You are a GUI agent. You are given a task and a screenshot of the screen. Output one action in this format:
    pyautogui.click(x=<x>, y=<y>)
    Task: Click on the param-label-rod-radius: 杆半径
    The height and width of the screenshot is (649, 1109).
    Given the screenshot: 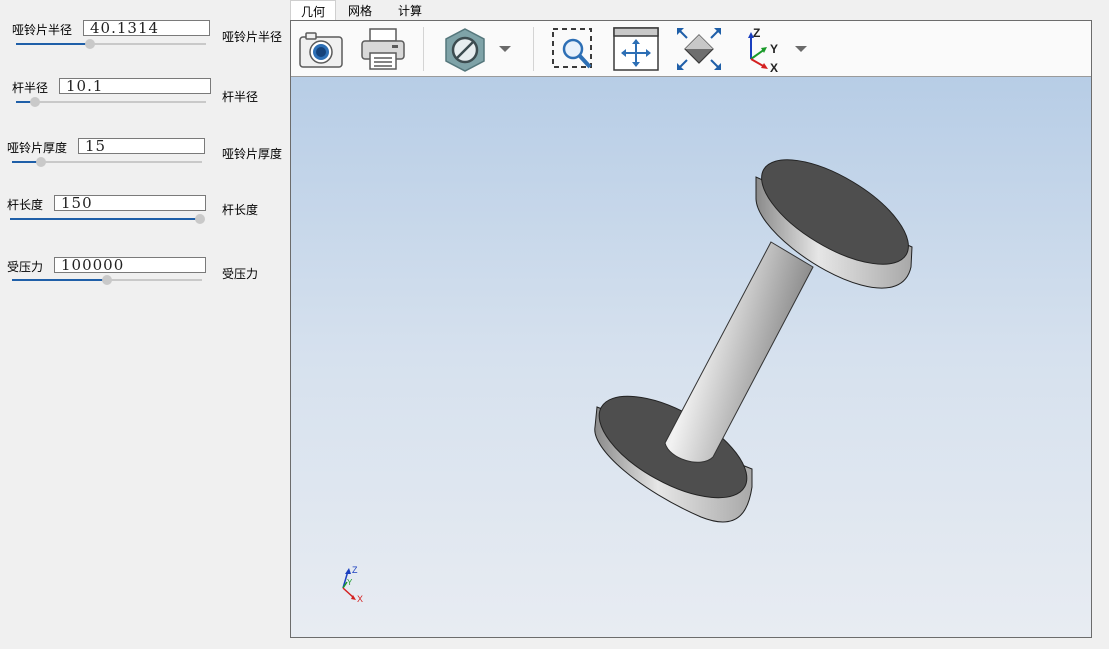 What is the action you would take?
    pyautogui.click(x=30, y=88)
    